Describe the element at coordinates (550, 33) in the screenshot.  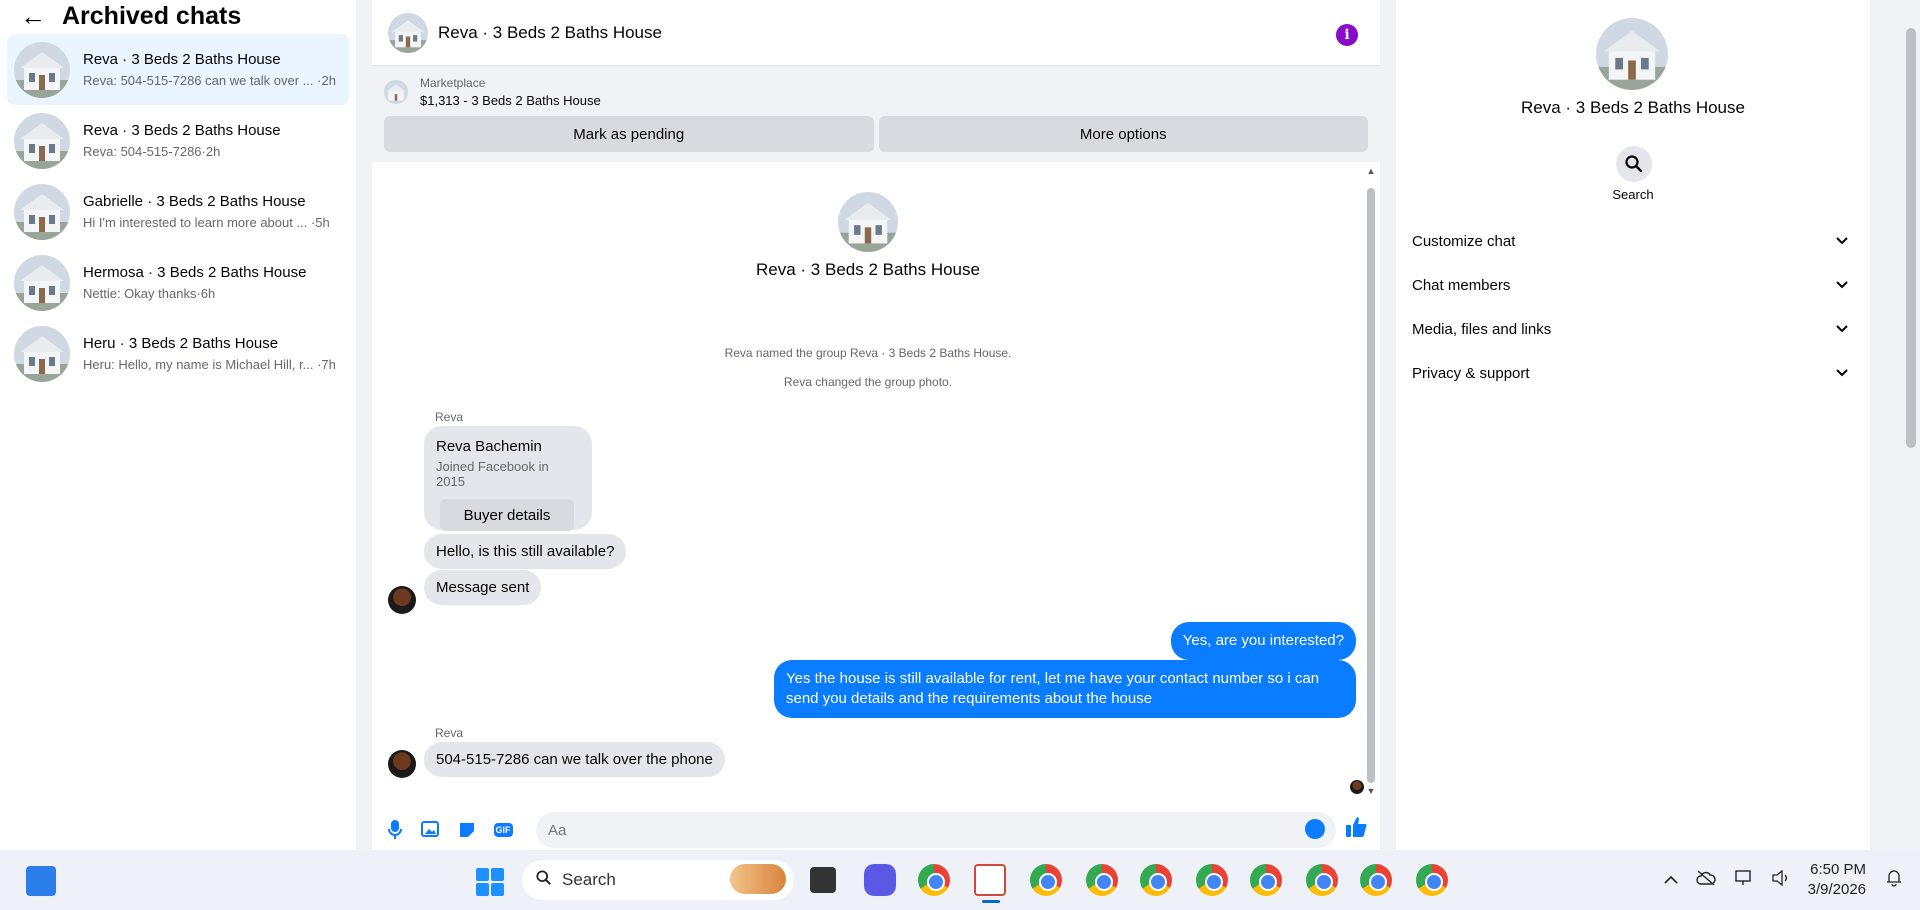
I see `conversation-title: Reva · 3 Beds 2 Baths House` at that location.